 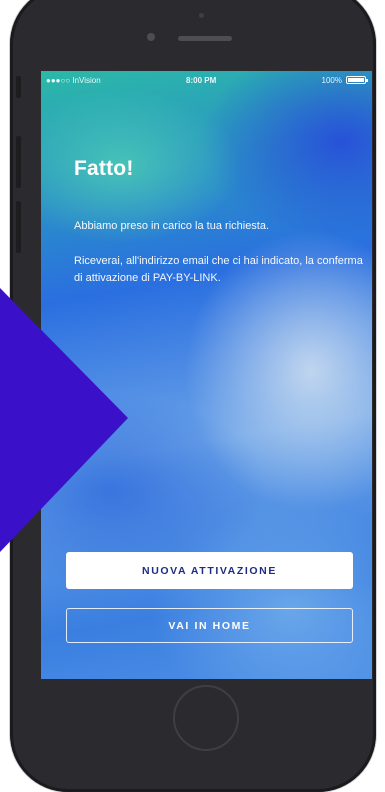 What do you see at coordinates (201, 80) in the screenshot?
I see `status-time: 8:00 PM` at bounding box center [201, 80].